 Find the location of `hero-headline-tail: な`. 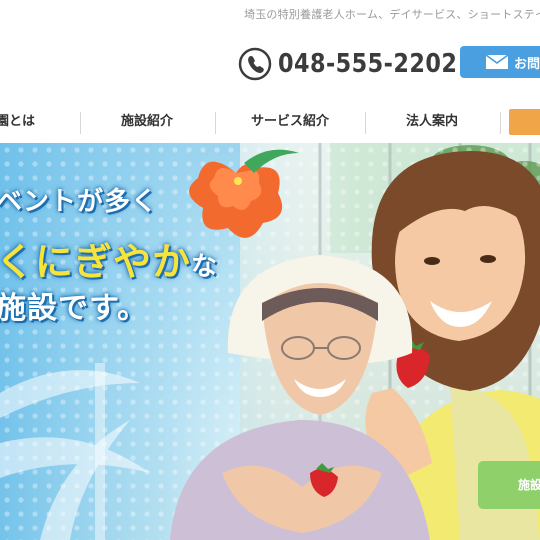

hero-headline-tail: な is located at coordinates (205, 267).